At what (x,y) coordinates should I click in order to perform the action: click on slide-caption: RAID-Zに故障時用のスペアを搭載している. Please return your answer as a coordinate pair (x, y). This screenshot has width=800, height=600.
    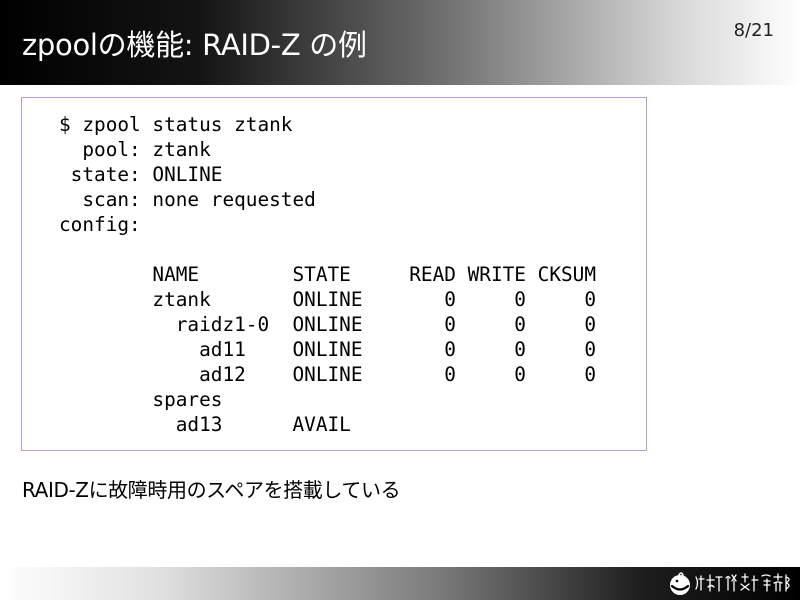
    Looking at the image, I should click on (211, 490).